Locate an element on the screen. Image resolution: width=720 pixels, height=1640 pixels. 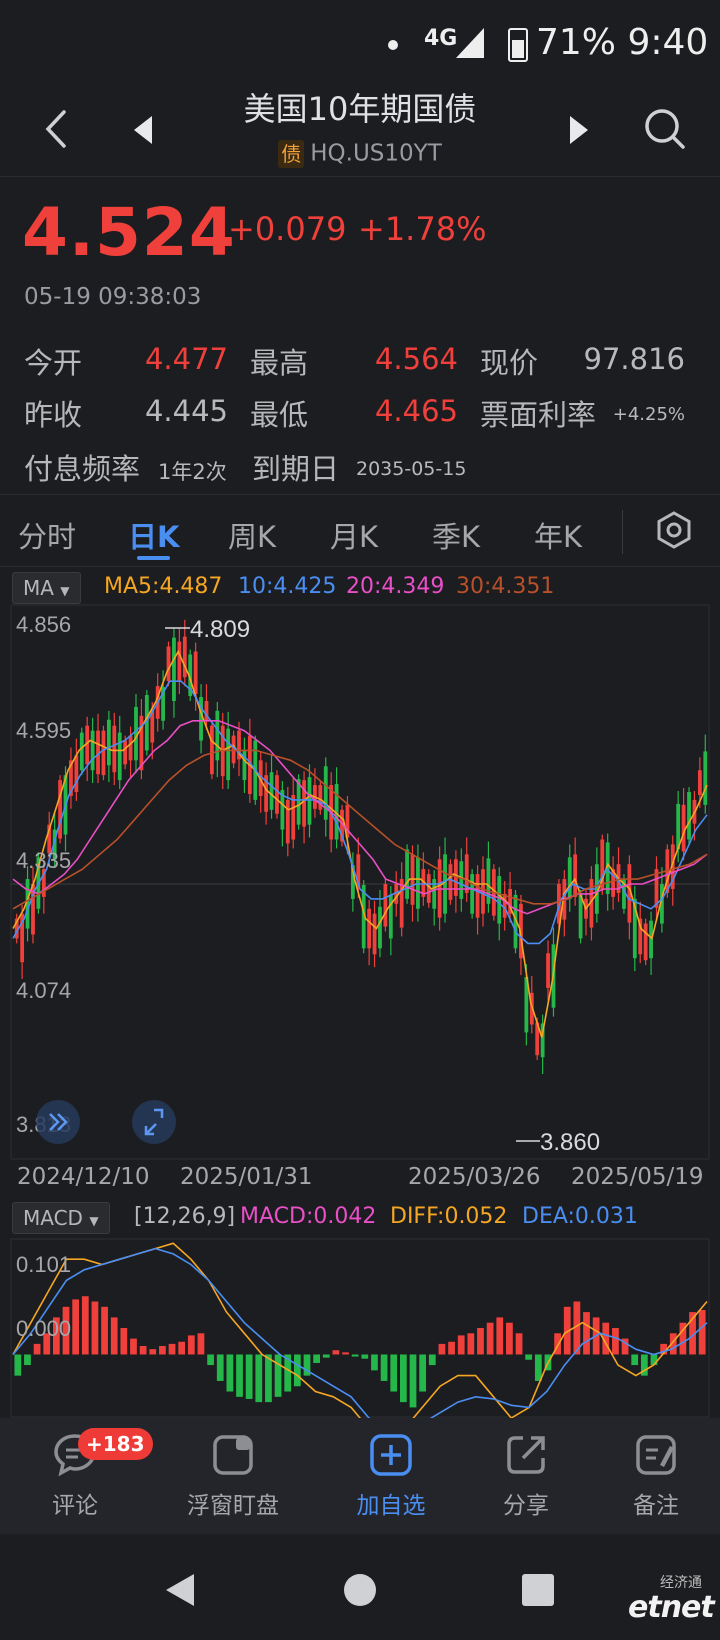
add-watchlist-button: 加自选 is located at coordinates (391, 1476).